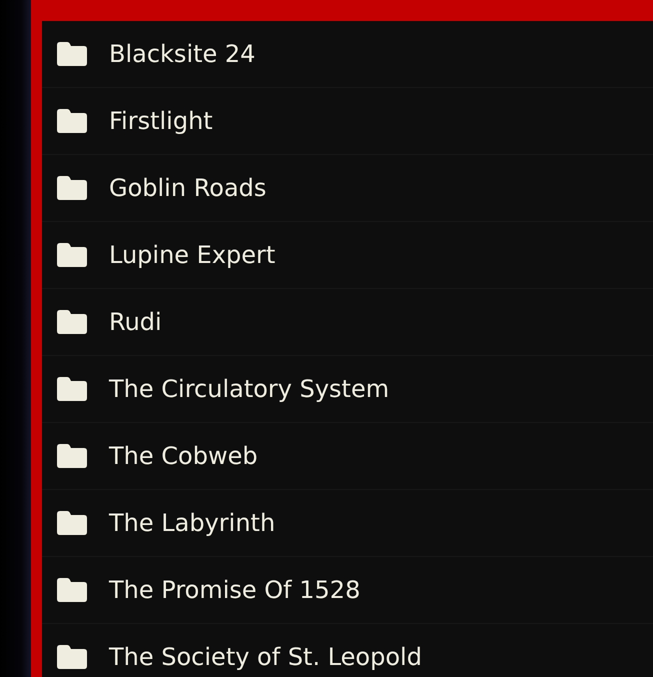 The height and width of the screenshot is (677, 653). What do you see at coordinates (347, 456) in the screenshot?
I see `folder-item: The Cobweb` at bounding box center [347, 456].